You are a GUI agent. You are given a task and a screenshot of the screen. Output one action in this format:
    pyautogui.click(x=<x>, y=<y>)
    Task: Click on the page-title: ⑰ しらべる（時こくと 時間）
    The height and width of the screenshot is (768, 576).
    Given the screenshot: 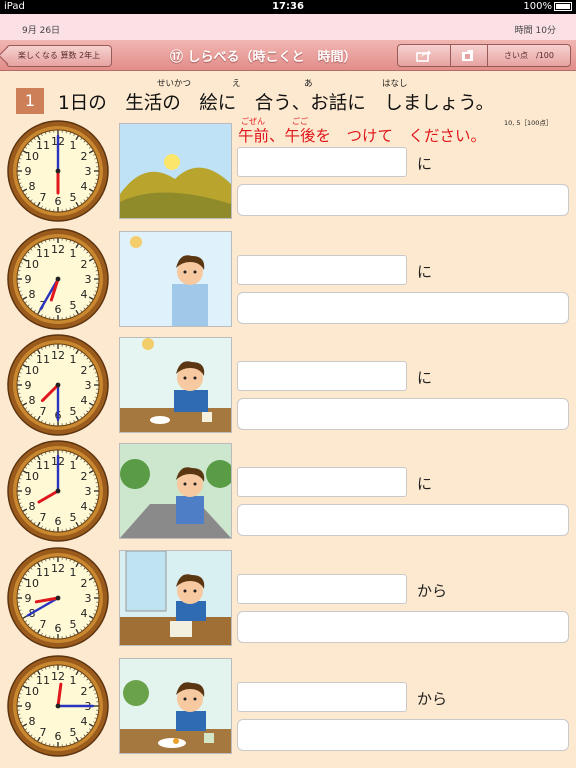 What is the action you would take?
    pyautogui.click(x=263, y=57)
    